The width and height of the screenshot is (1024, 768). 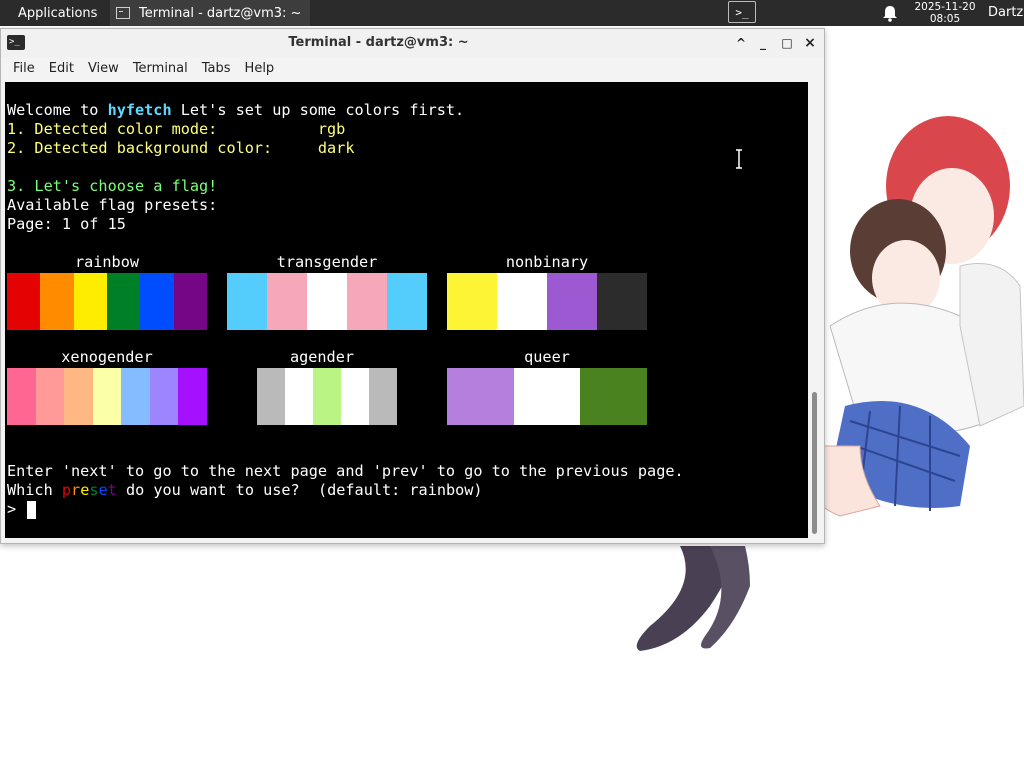 What do you see at coordinates (1005, 13) in the screenshot?
I see `user-menu-button: Dartz` at bounding box center [1005, 13].